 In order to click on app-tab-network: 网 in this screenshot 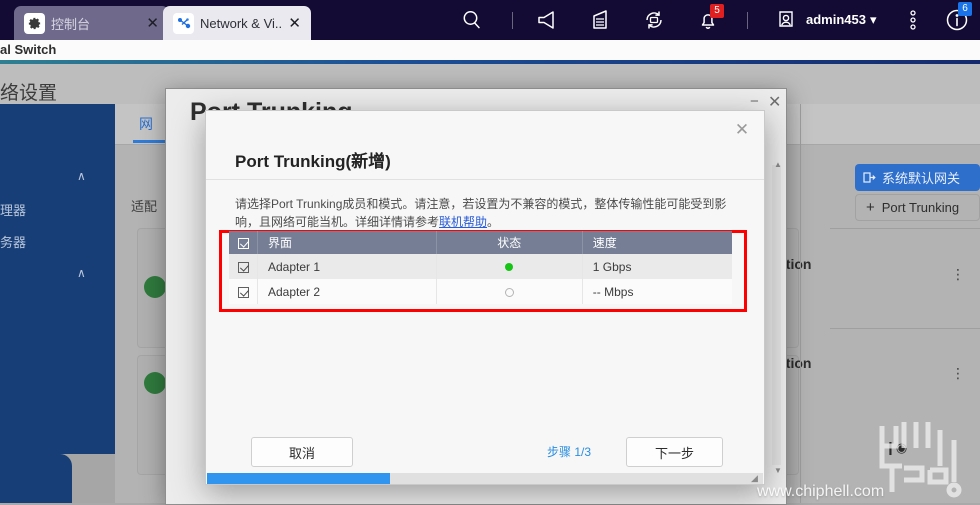, I will do `click(146, 124)`.